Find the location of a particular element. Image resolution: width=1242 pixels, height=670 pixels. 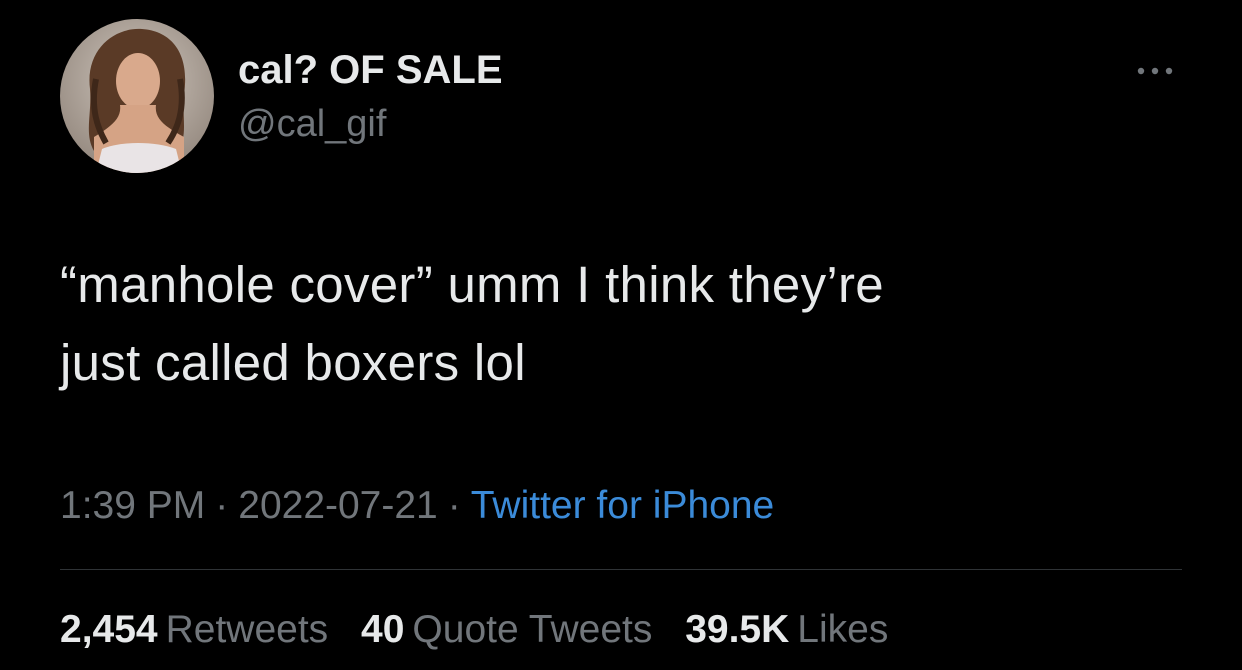

avatar-image is located at coordinates (137, 96).